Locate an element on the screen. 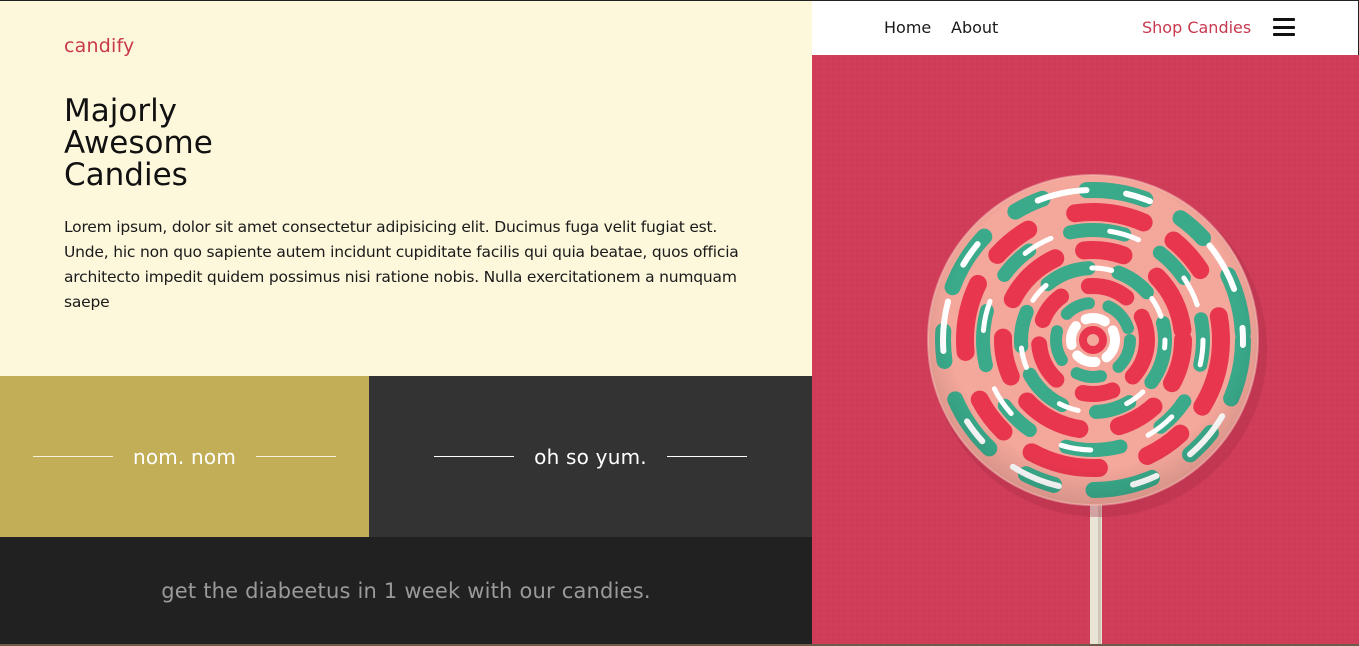  nav-about-link: About is located at coordinates (974, 27).